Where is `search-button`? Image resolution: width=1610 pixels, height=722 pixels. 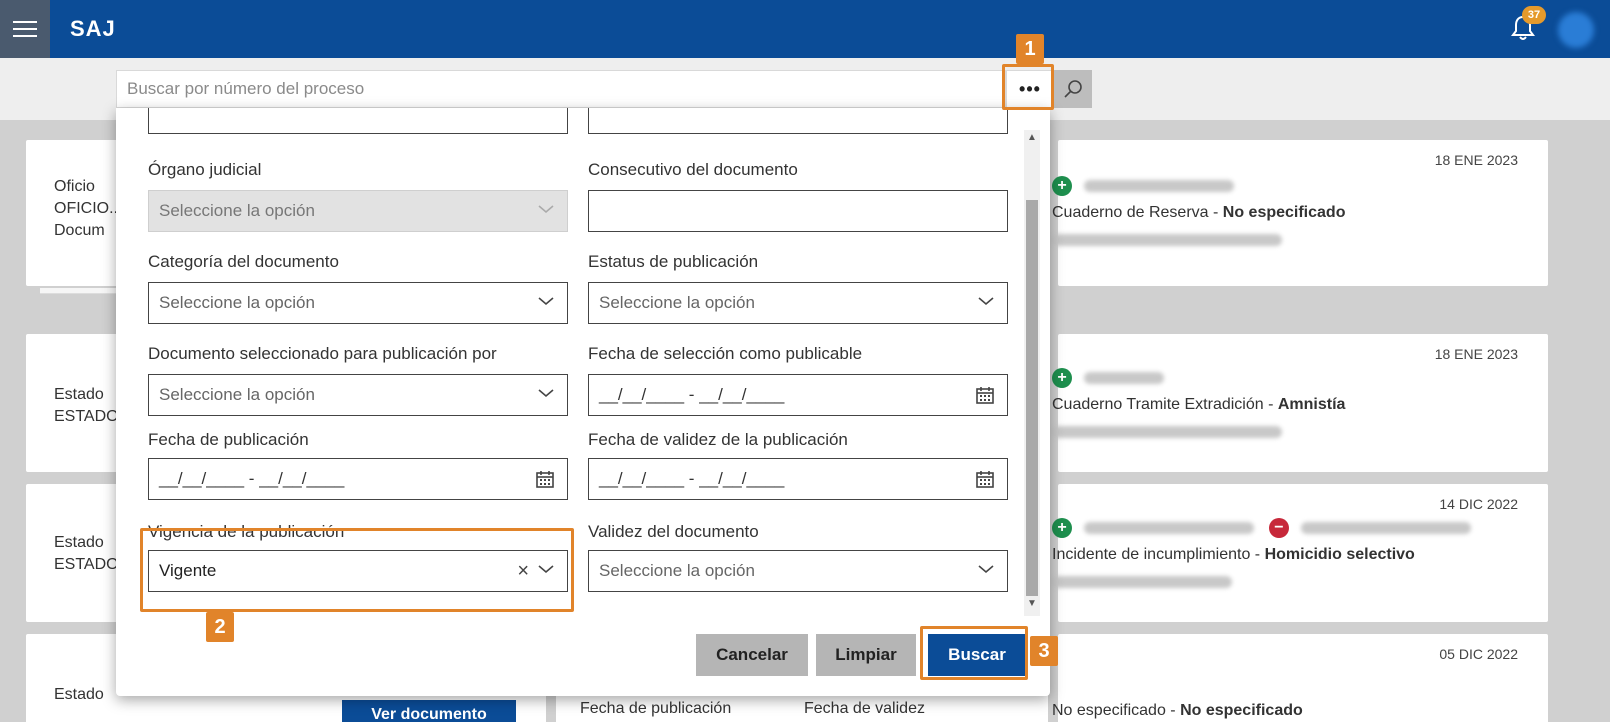
search-button is located at coordinates (1073, 89).